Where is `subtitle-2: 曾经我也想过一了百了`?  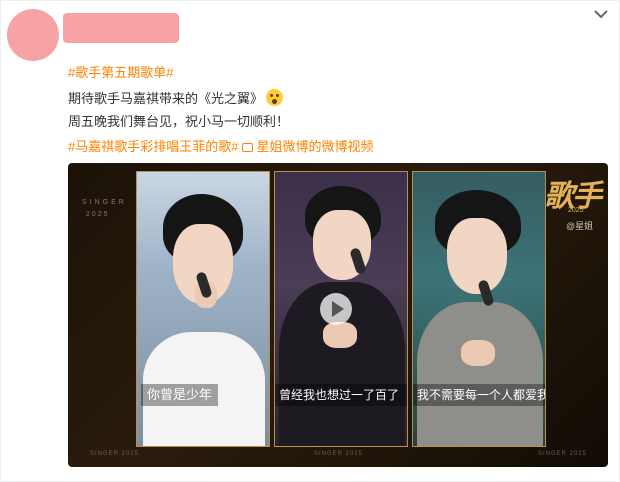 subtitle-2: 曾经我也想过一了百了 is located at coordinates (341, 395).